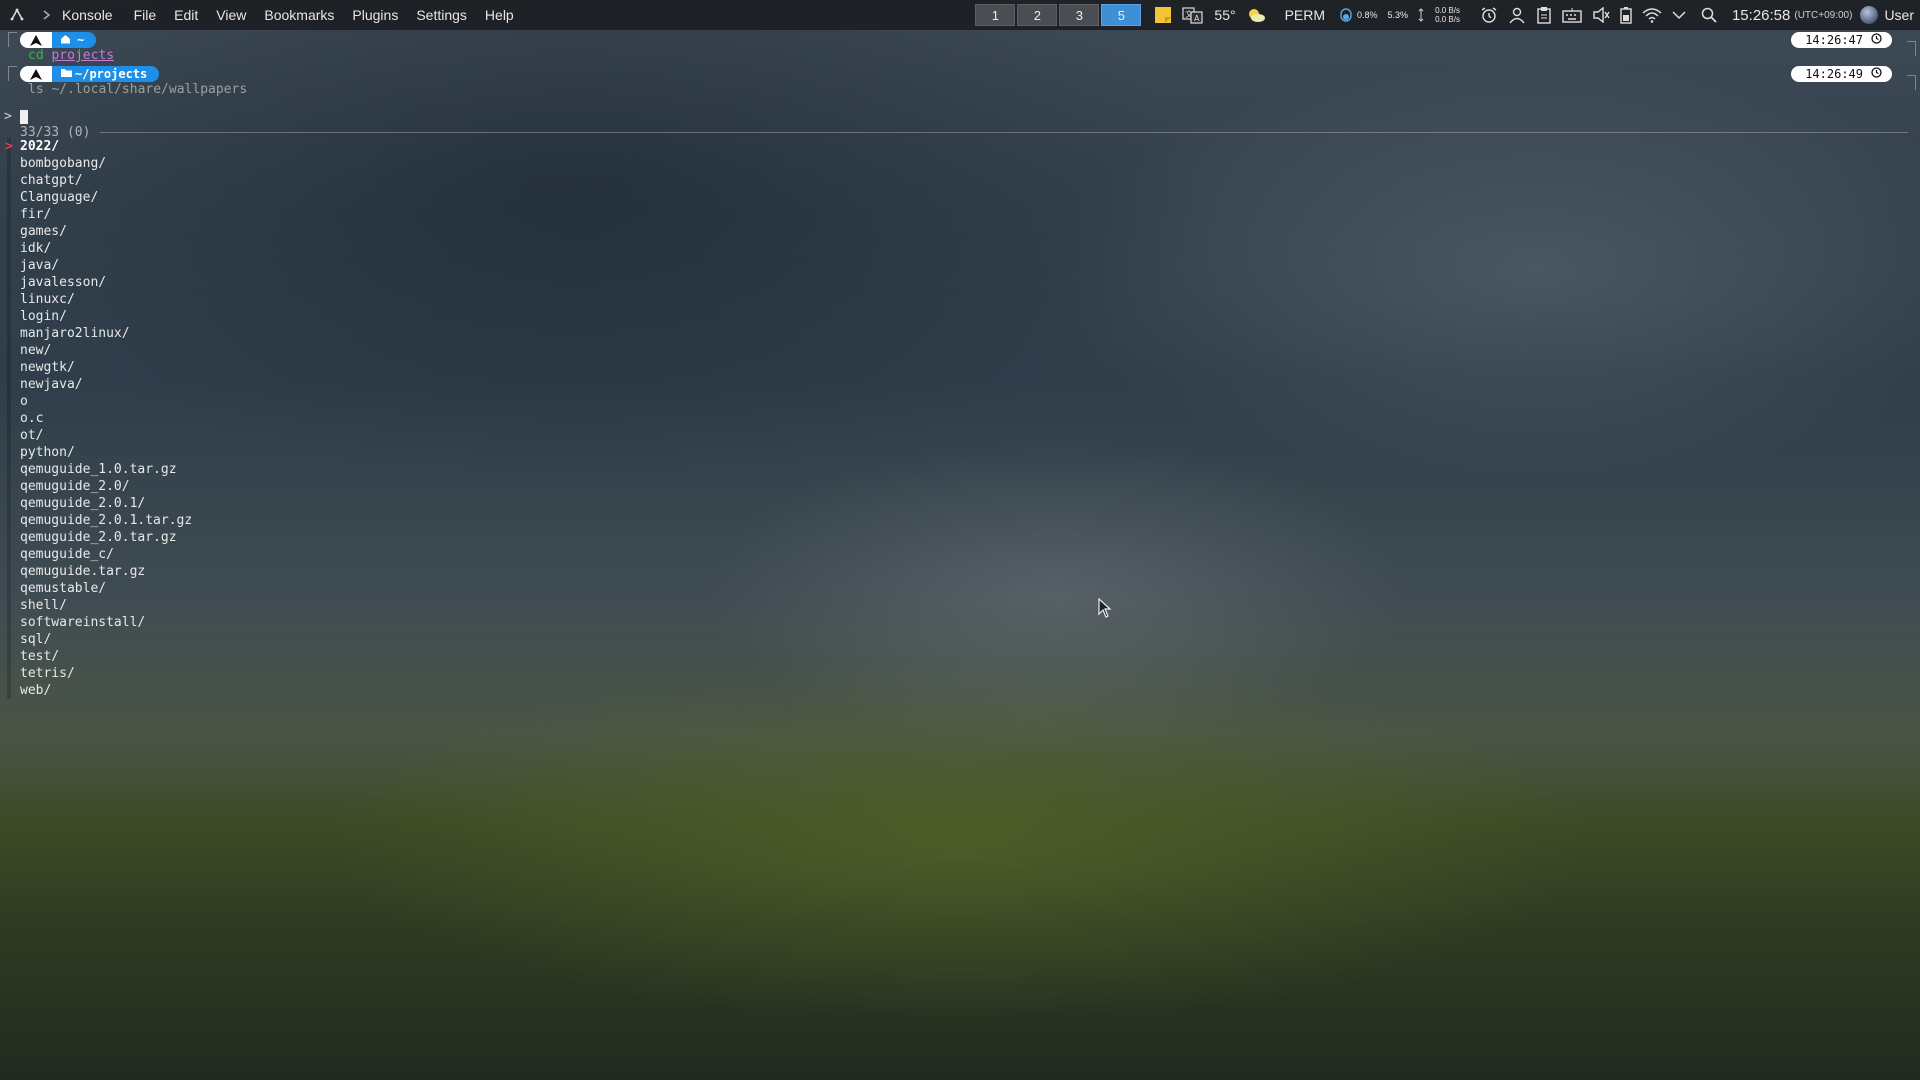  I want to click on weather-icon, so click(1256, 15).